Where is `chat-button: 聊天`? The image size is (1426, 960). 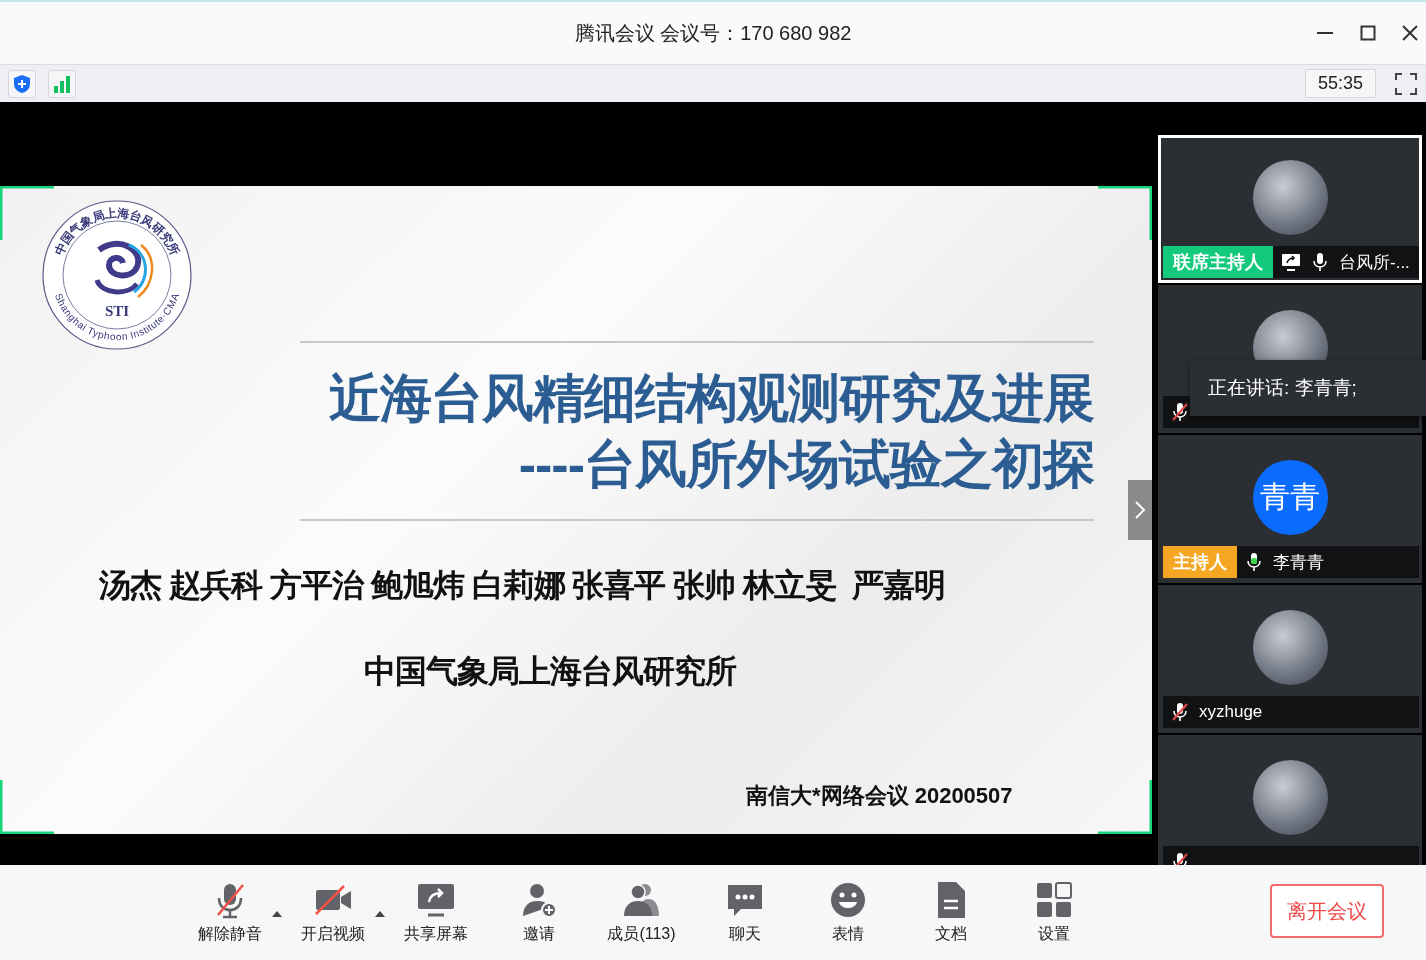 chat-button: 聊天 is located at coordinates (744, 912).